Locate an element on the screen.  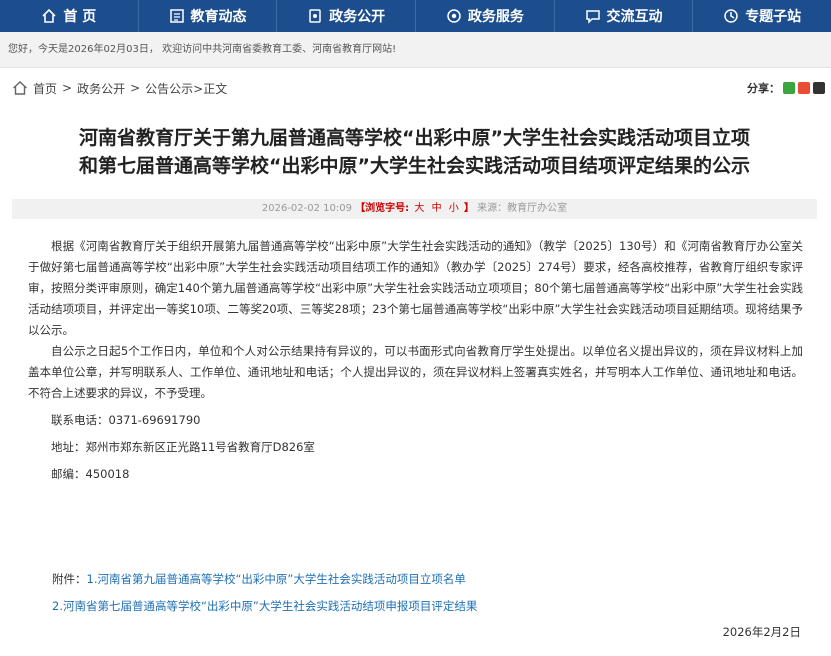
nav-interaction: 交流互动 is located at coordinates (624, 16).